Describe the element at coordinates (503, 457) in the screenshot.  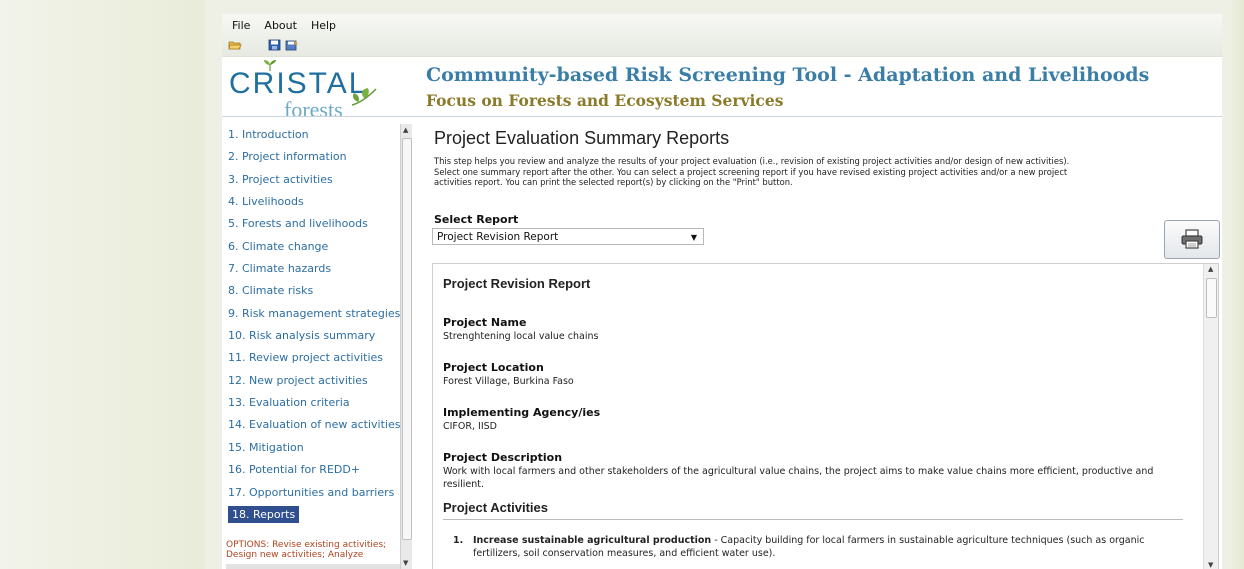
I see `project-description-label: Project Description` at that location.